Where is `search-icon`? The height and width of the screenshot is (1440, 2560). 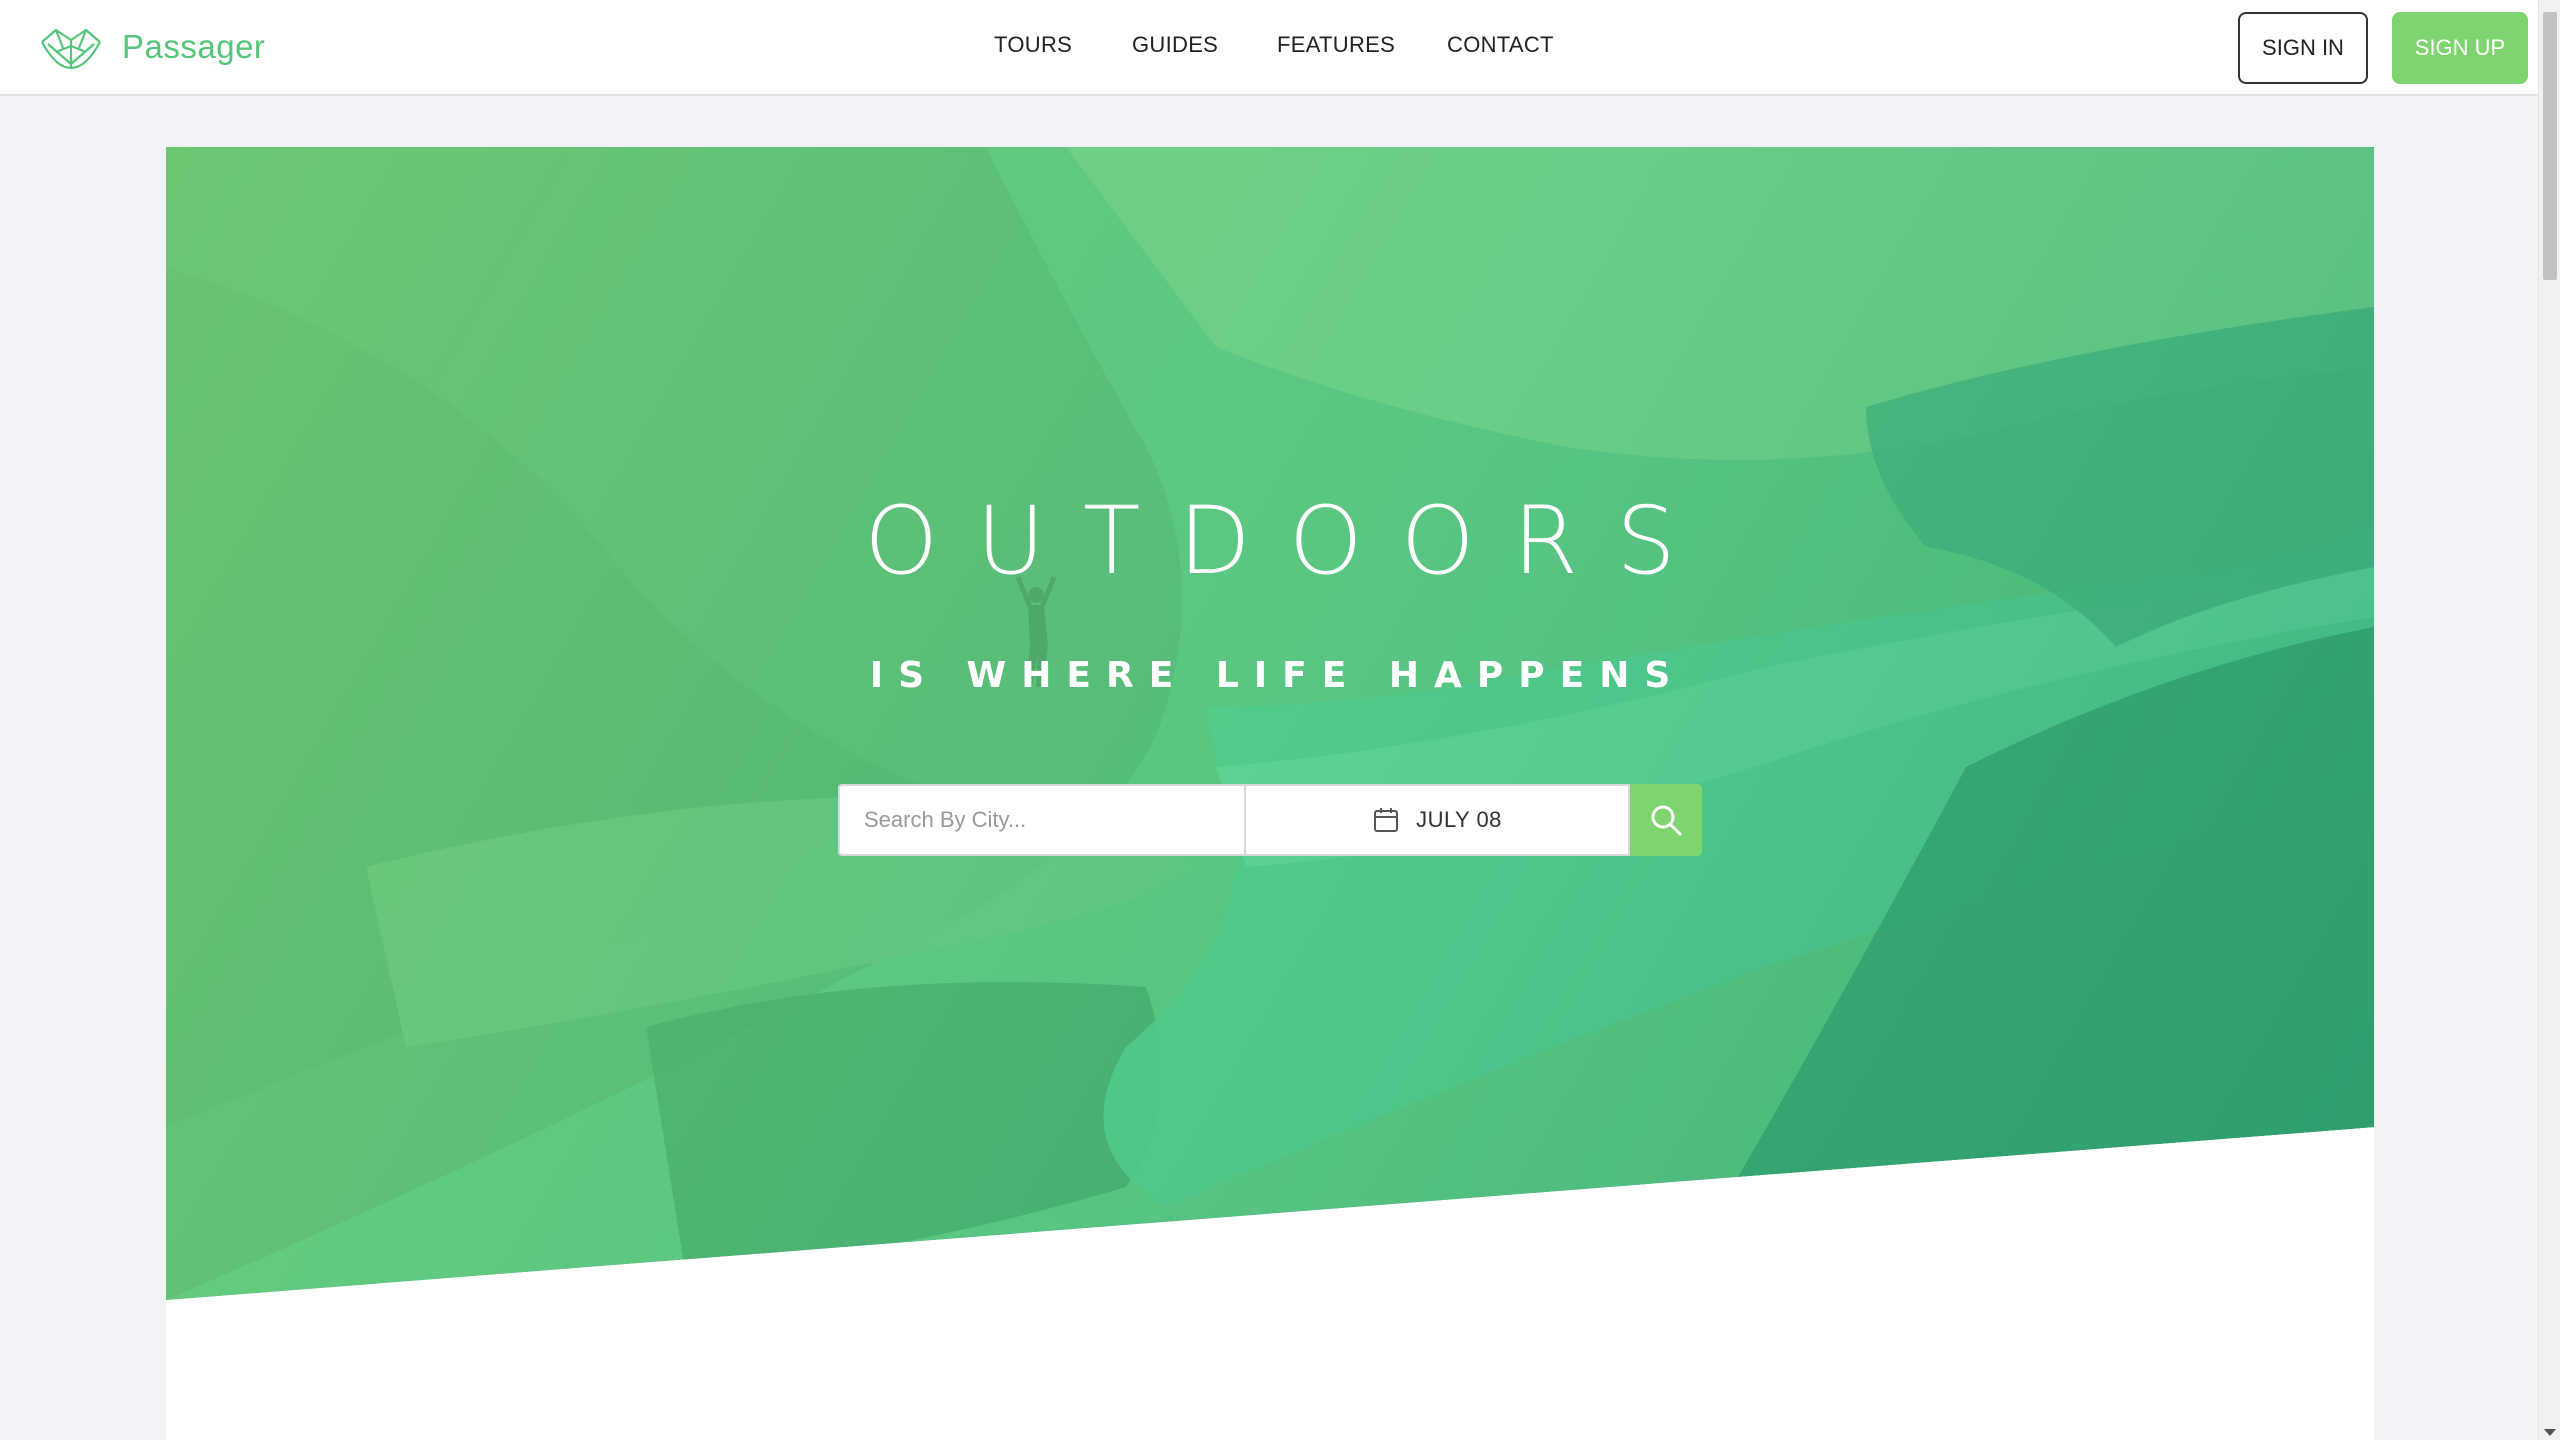 search-icon is located at coordinates (1666, 820).